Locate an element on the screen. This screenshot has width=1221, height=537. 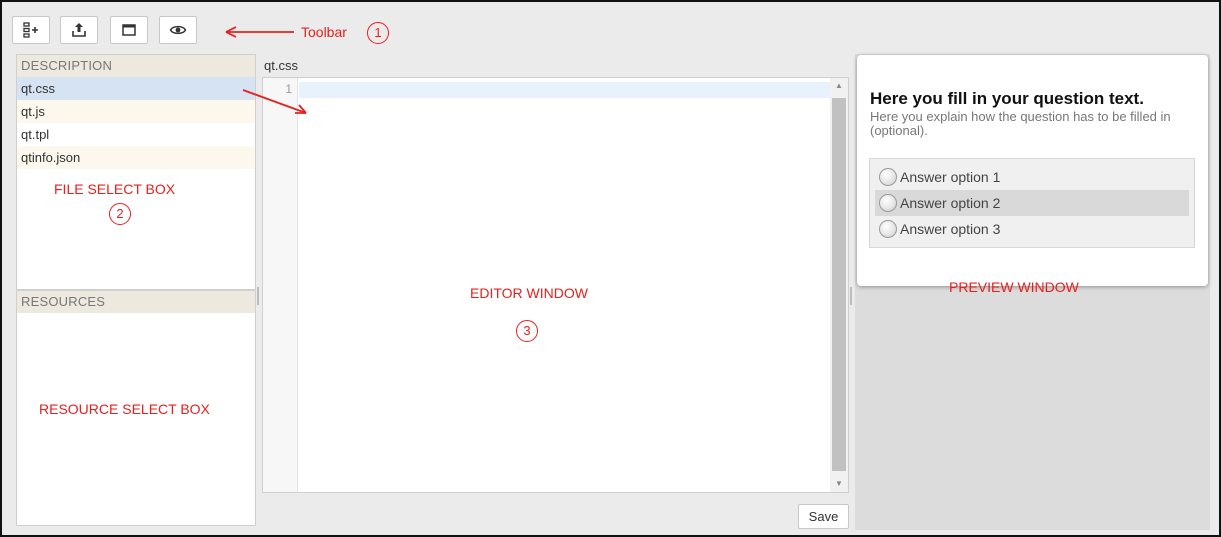
eye-icon is located at coordinates (178, 30).